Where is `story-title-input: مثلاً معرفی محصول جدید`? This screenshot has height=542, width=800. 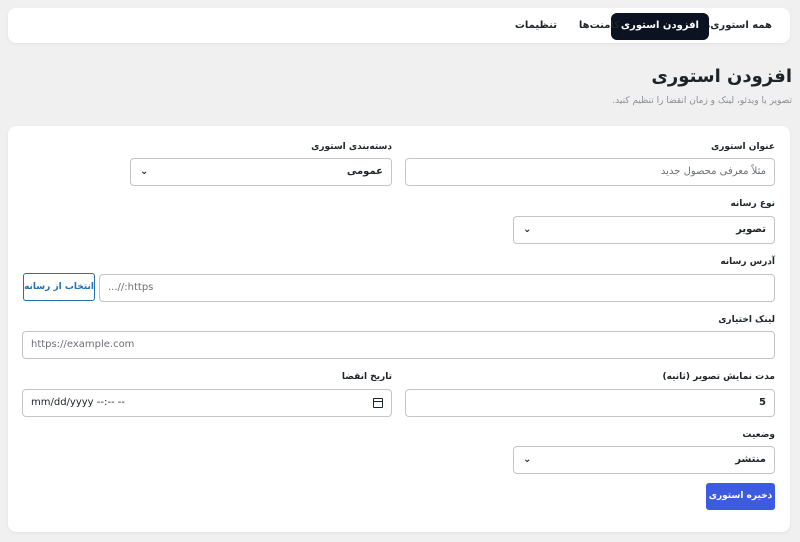
story-title-input: مثلاً معرفی محصول جدید is located at coordinates (590, 172).